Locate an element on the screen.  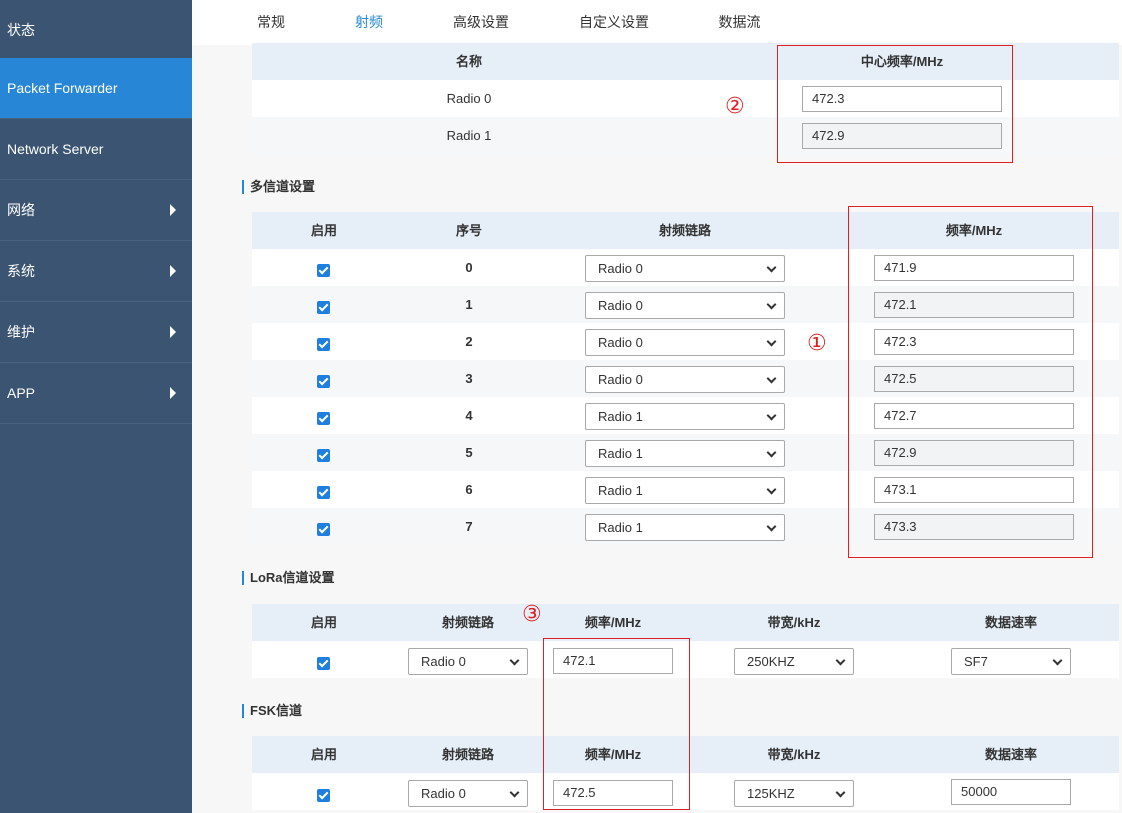
select-value: 125KHZ is located at coordinates (771, 793).